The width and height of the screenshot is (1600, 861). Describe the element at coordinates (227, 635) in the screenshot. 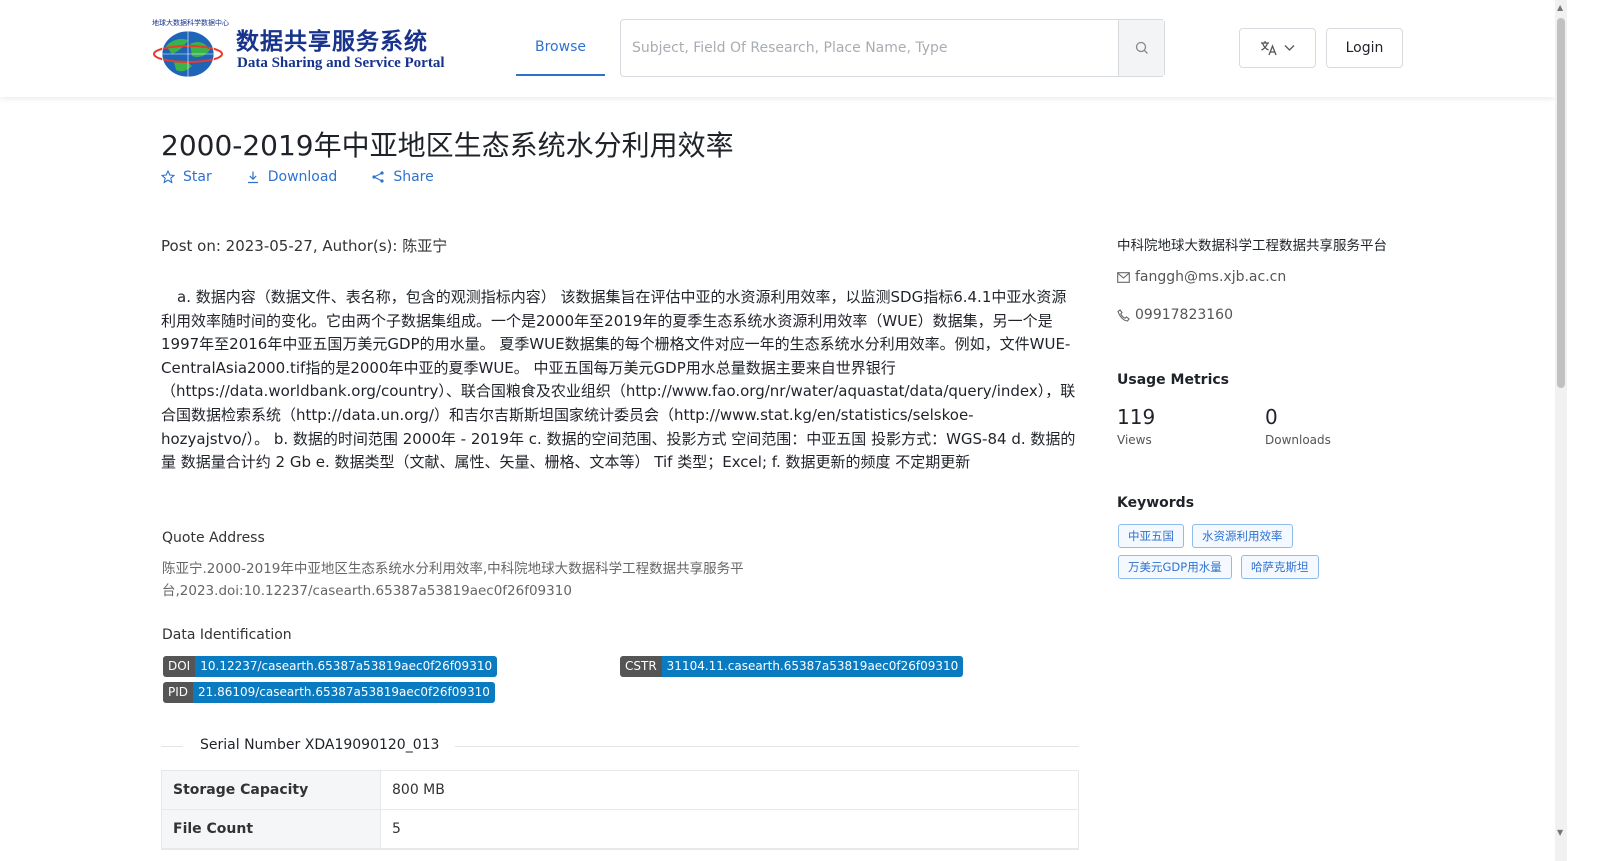

I see `data-identification-label: Data Identification` at that location.